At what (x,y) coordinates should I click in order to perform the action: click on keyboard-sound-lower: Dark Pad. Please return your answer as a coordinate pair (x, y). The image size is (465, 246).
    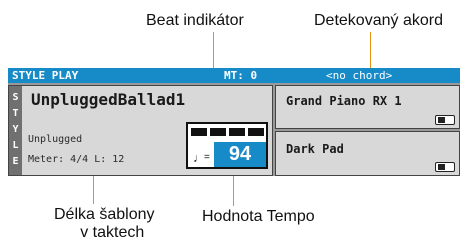
    Looking at the image, I should click on (367, 153).